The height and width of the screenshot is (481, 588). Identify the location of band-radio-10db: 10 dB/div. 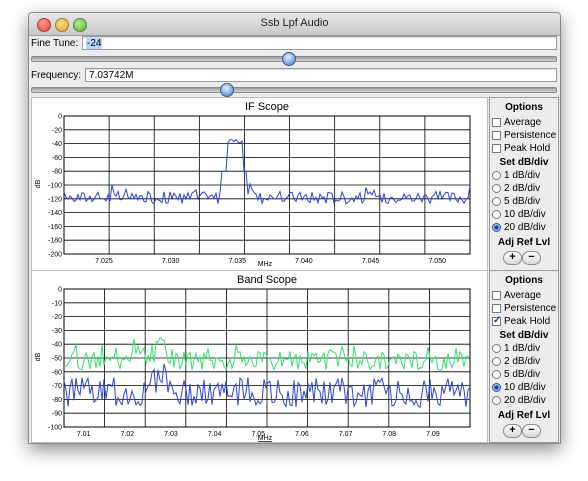
(519, 387).